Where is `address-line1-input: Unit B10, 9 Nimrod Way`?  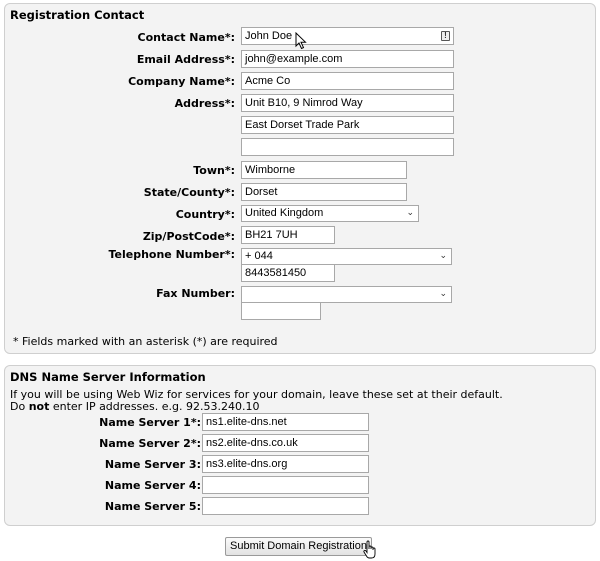 address-line1-input: Unit B10, 9 Nimrod Way is located at coordinates (347, 103).